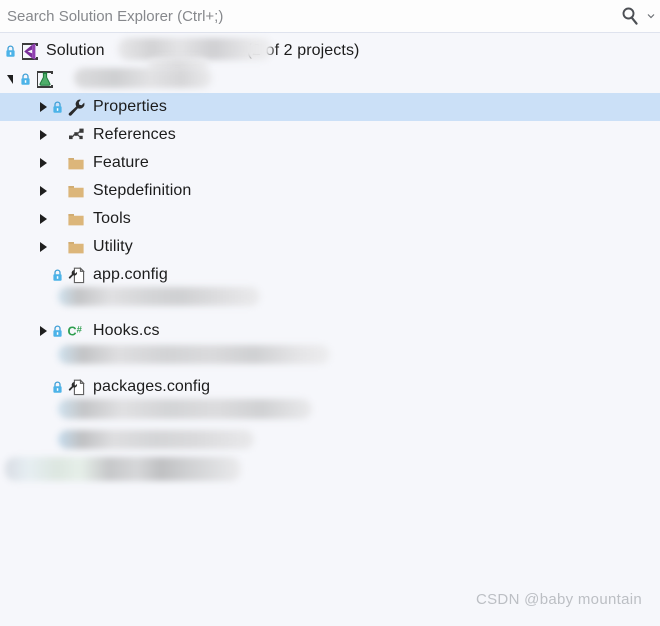 This screenshot has width=660, height=626. I want to click on chevron-down-icon-glyph, so click(651, 16).